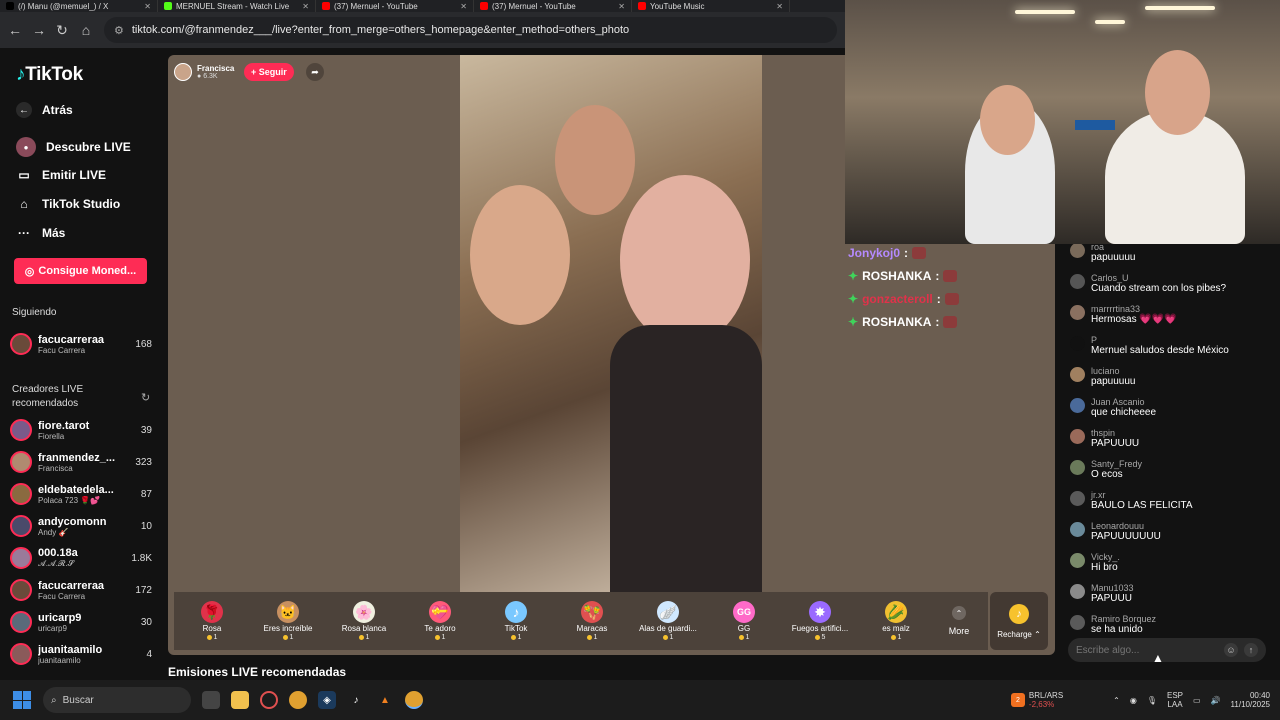  What do you see at coordinates (39, 30) in the screenshot?
I see `forward-arrow-icon: →` at bounding box center [39, 30].